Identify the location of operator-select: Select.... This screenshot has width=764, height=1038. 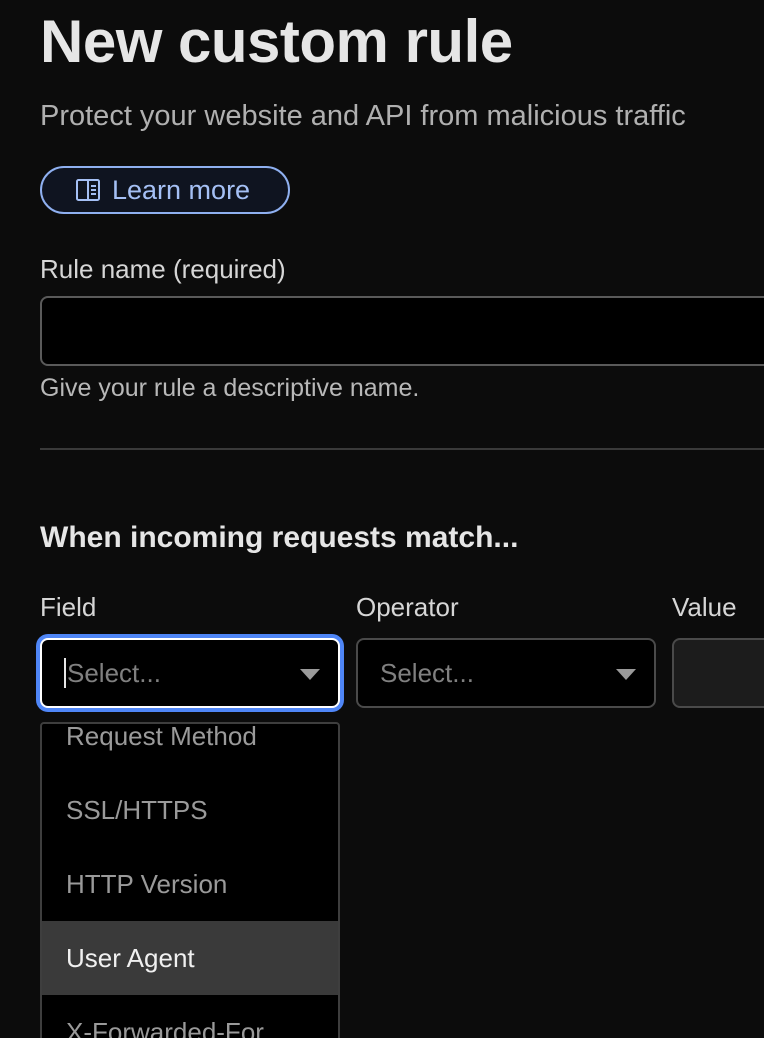
(506, 673).